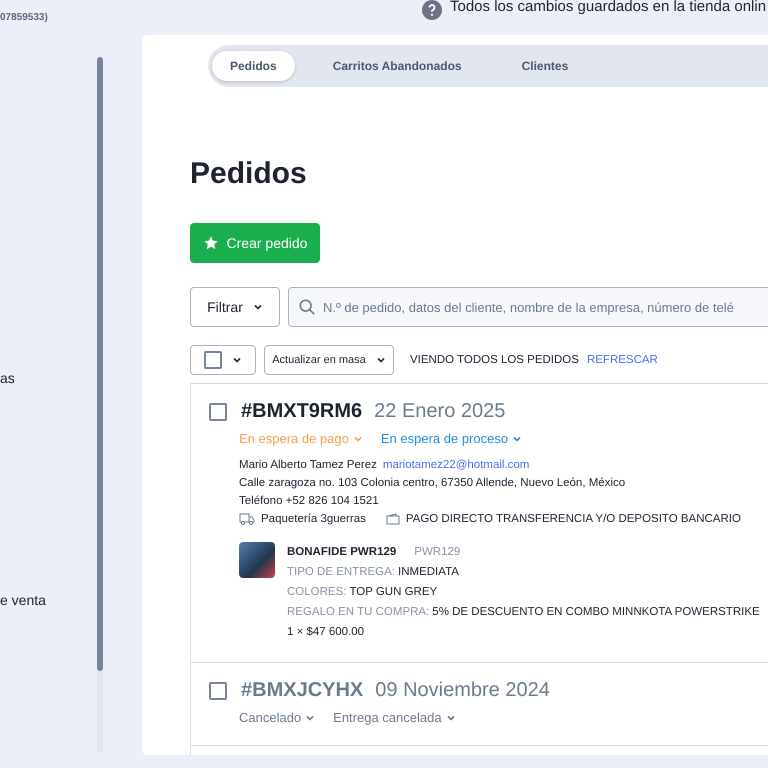  Describe the element at coordinates (437, 552) in the screenshot. I see `product-sku: PWR129` at that location.